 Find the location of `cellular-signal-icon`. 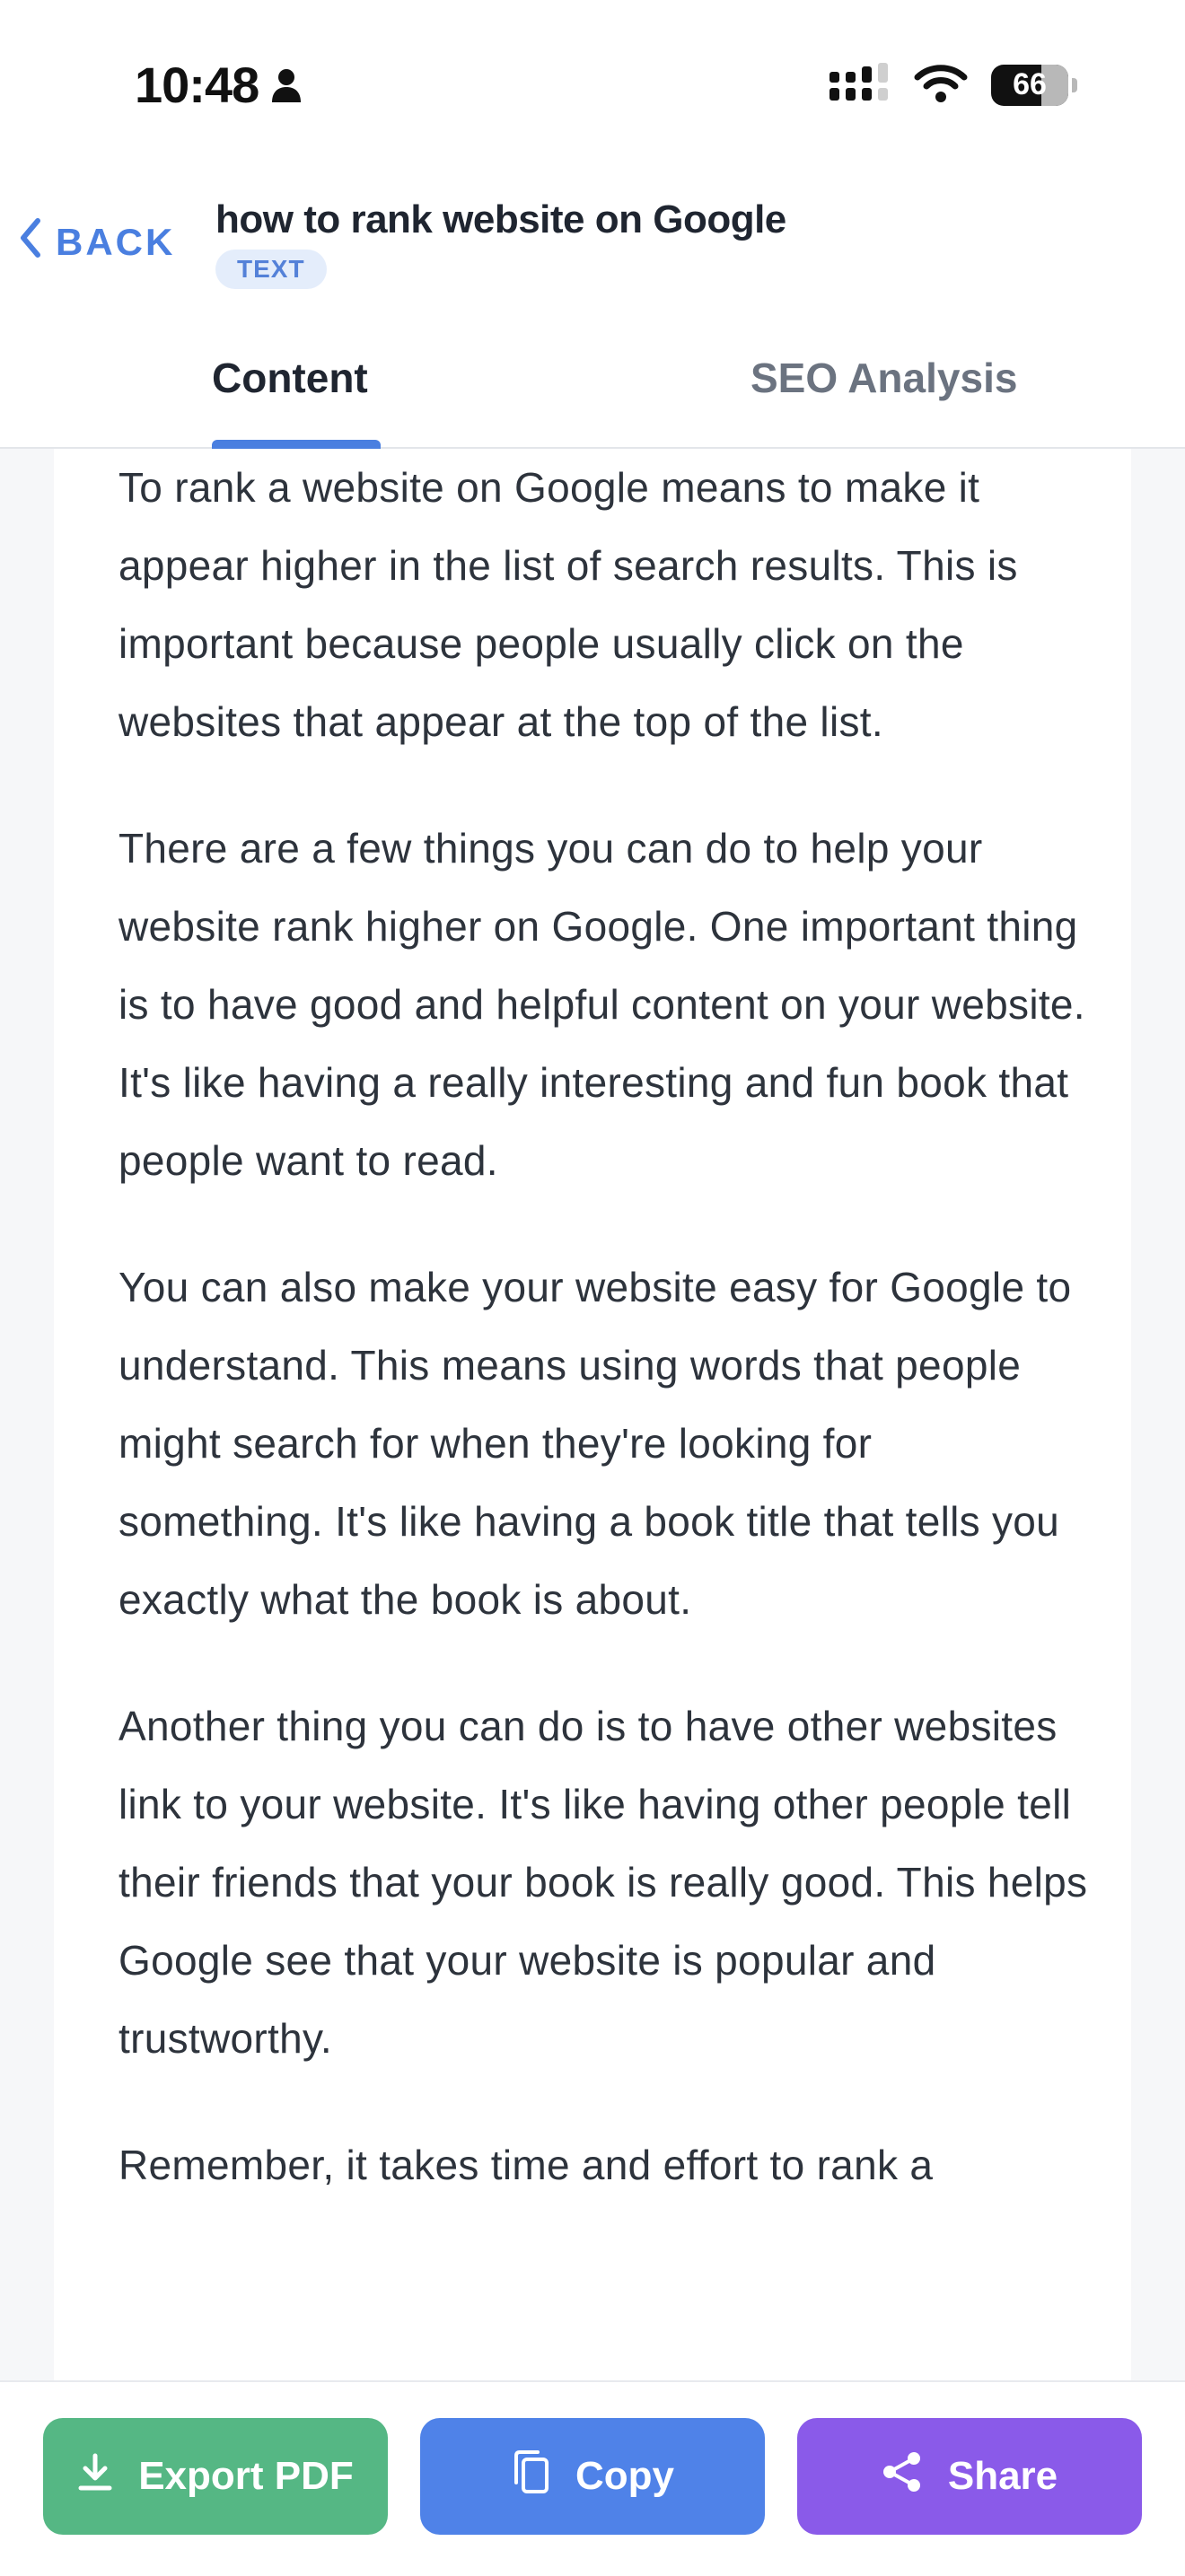

cellular-signal-icon is located at coordinates (860, 85).